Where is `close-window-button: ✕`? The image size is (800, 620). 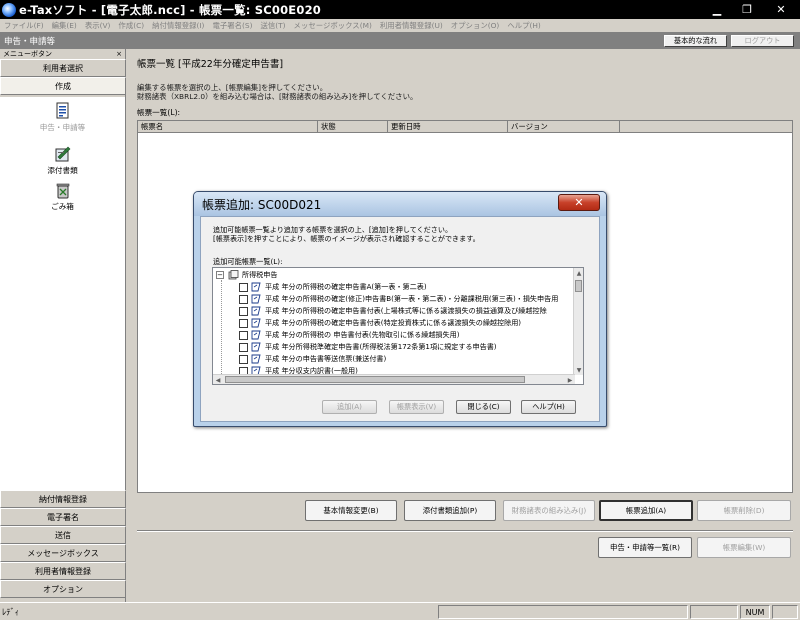 close-window-button: ✕ is located at coordinates (781, 9).